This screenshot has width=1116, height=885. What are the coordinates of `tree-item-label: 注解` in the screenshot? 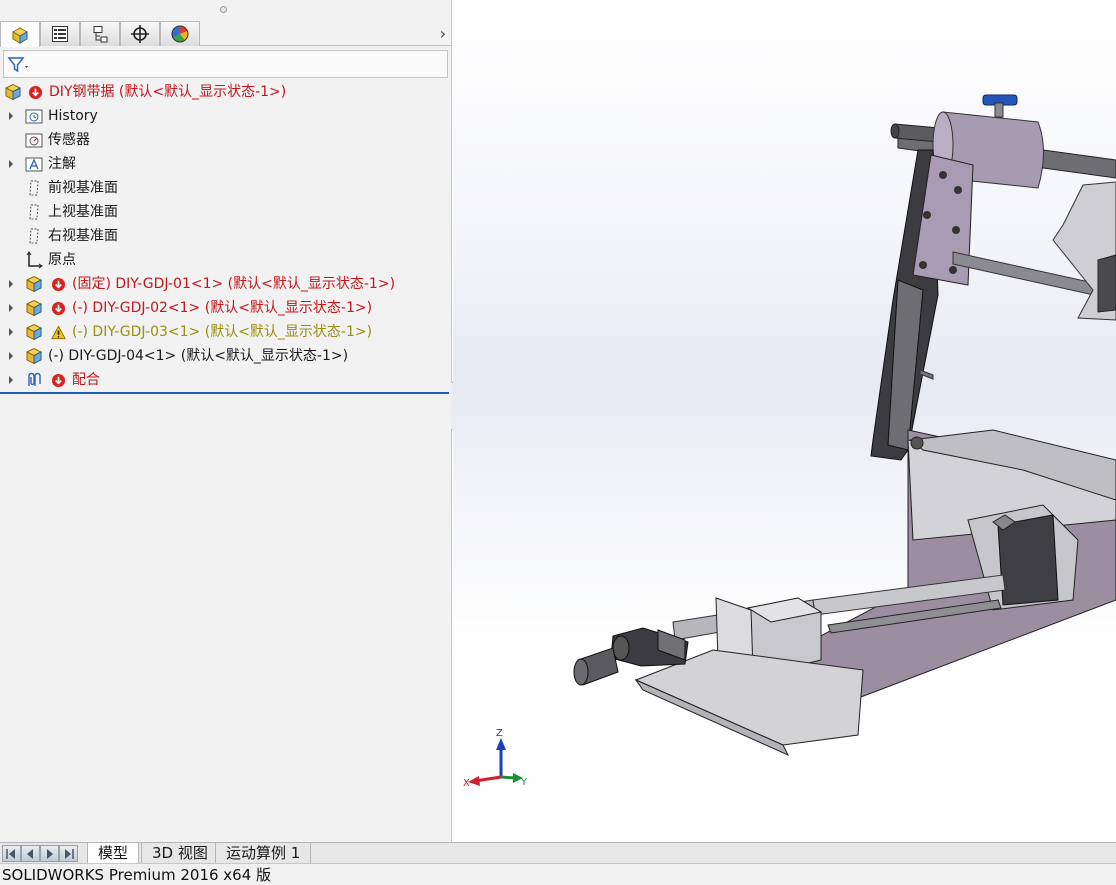 It's located at (62, 164).